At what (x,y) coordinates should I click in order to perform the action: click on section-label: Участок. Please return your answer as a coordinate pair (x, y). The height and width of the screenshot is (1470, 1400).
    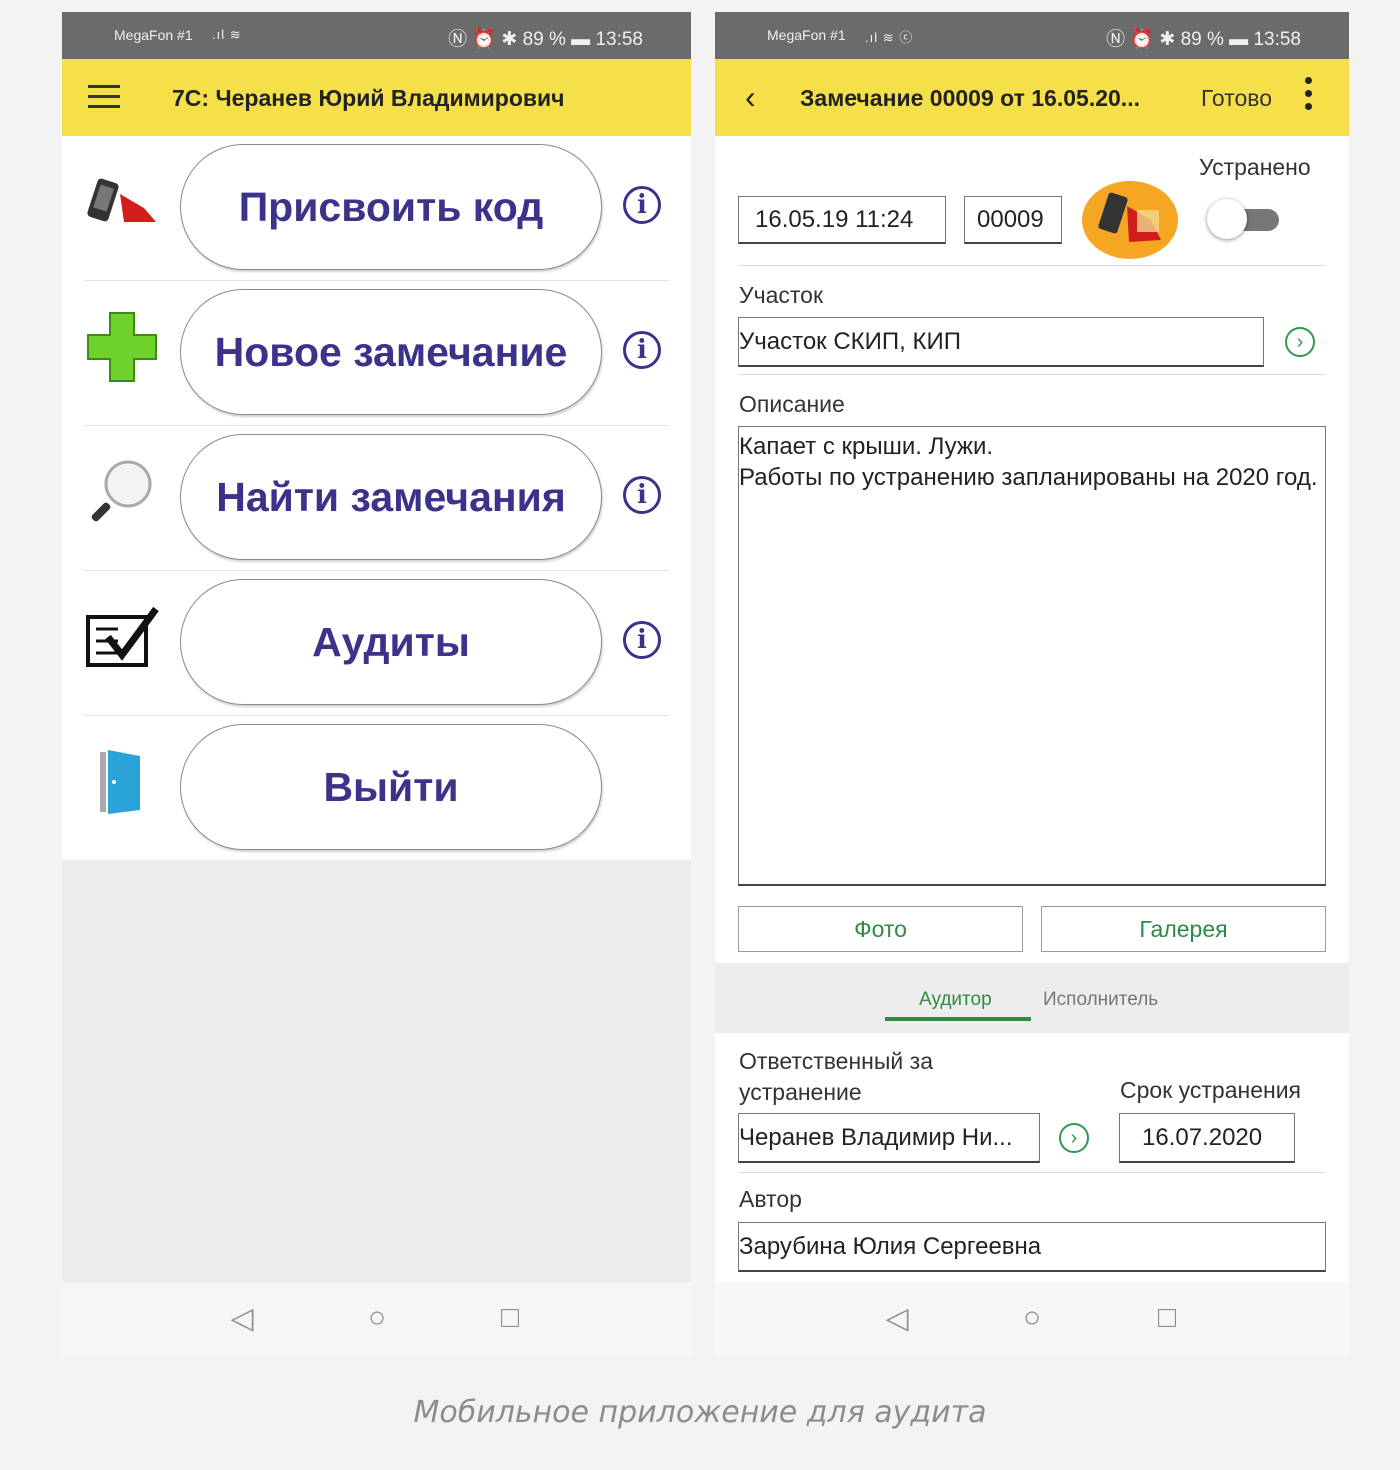
    Looking at the image, I should click on (781, 295).